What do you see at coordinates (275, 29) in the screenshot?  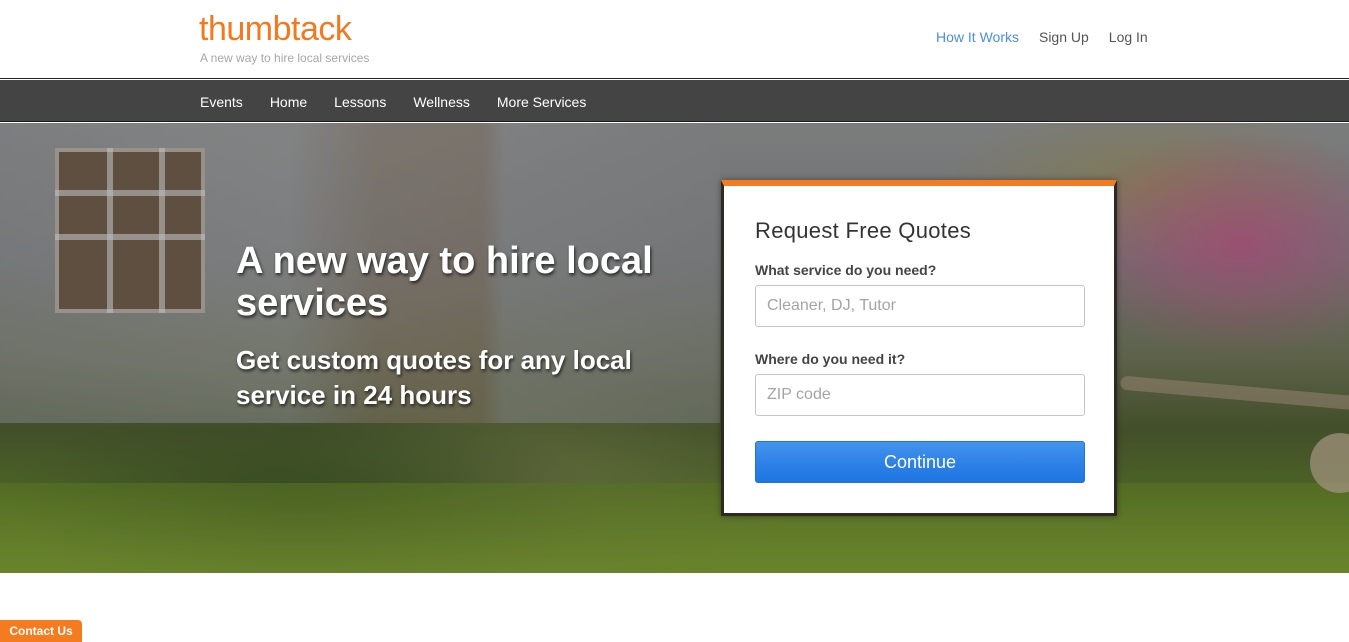 I see `thumbtack-logo: thumbtack` at bounding box center [275, 29].